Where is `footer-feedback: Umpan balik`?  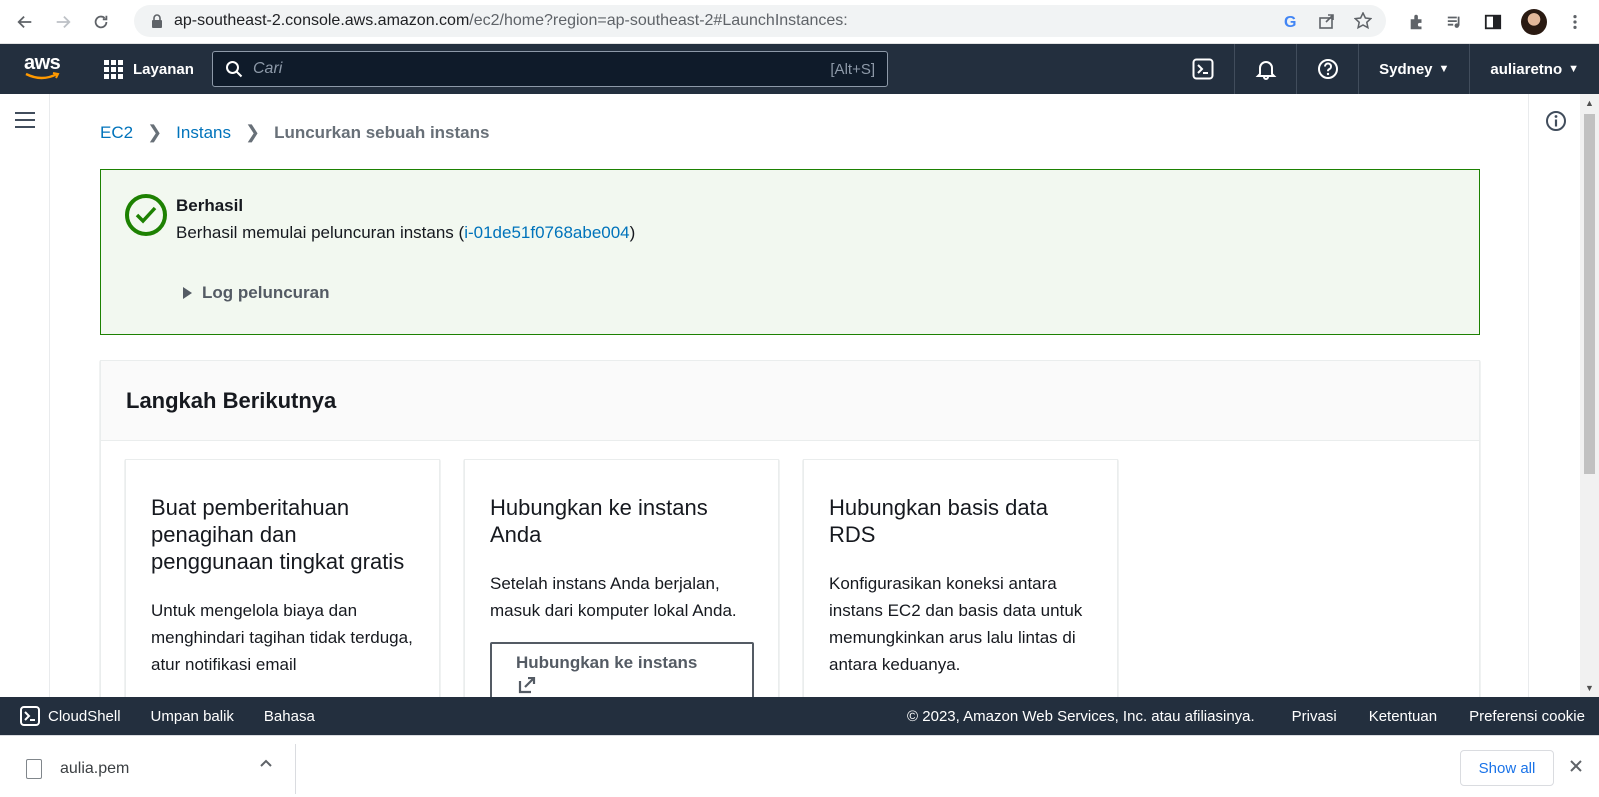 footer-feedback: Umpan balik is located at coordinates (192, 716).